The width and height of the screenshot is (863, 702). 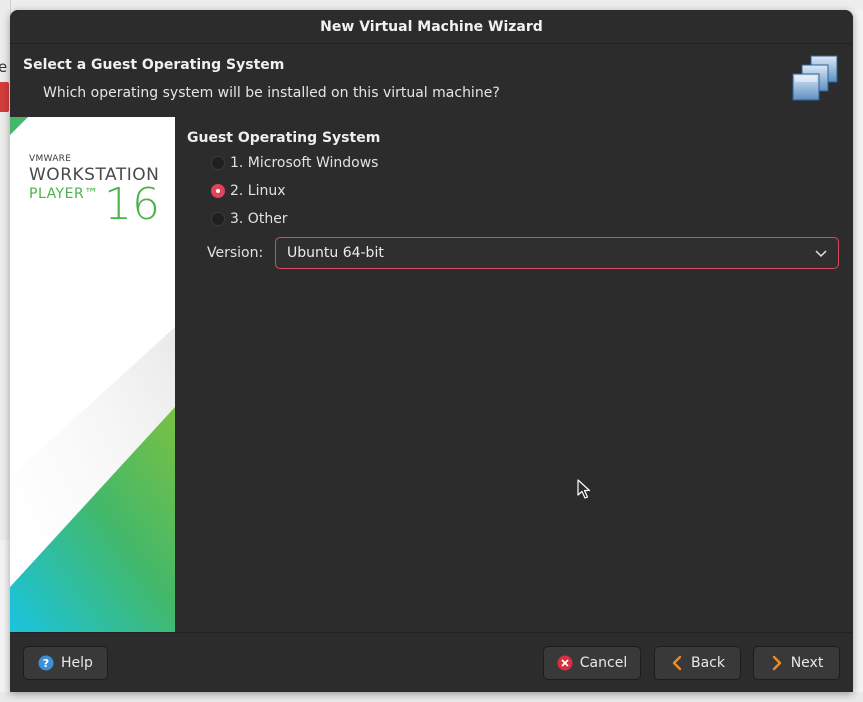 I want to click on page-title: Select a Guest Operating System, so click(x=154, y=65).